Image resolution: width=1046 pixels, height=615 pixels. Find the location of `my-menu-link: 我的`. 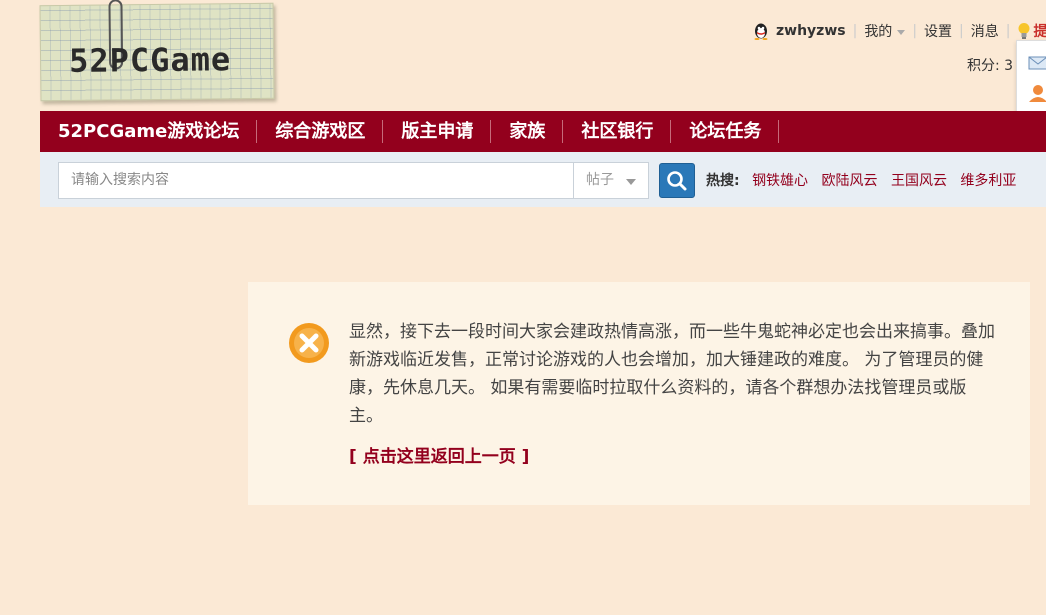

my-menu-link: 我的 is located at coordinates (885, 31).